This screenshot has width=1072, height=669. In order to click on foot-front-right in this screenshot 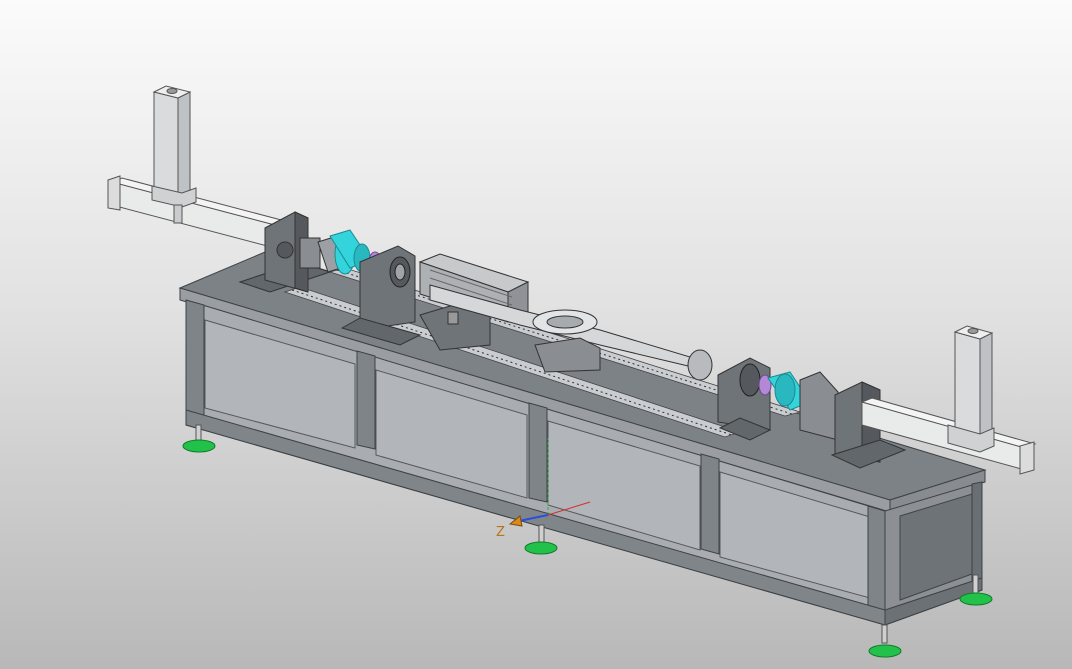, I will do `click(885, 641)`.